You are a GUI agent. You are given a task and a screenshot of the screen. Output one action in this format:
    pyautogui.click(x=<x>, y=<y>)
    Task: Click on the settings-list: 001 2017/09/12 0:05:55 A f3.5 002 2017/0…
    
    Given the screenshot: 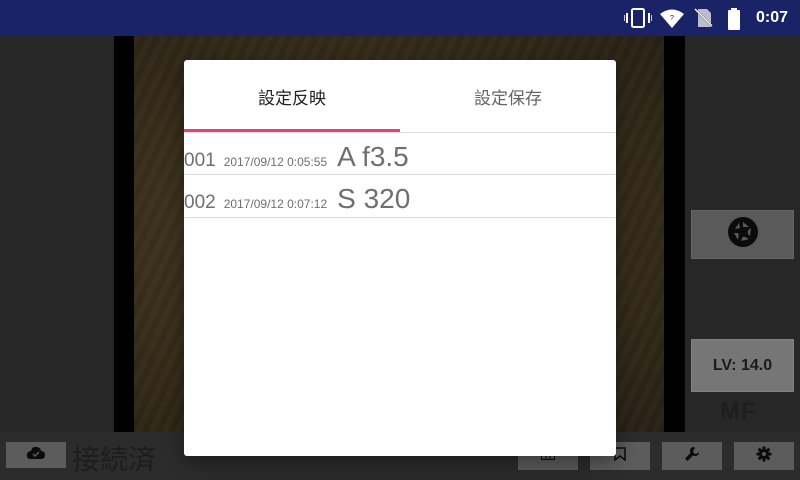 What is the action you would take?
    pyautogui.click(x=400, y=175)
    